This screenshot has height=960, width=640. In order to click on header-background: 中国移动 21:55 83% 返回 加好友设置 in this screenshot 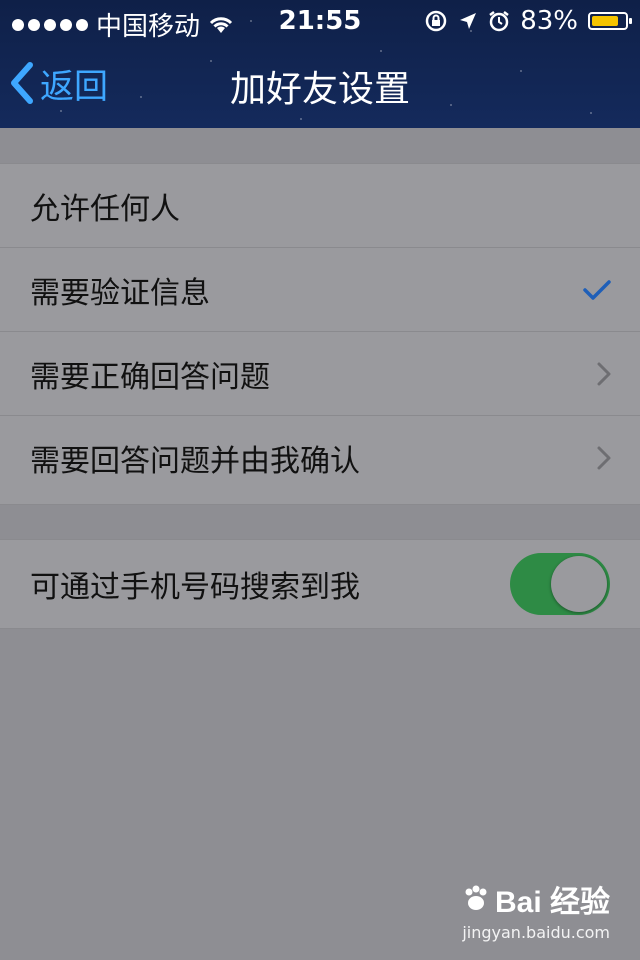, I will do `click(320, 64)`.